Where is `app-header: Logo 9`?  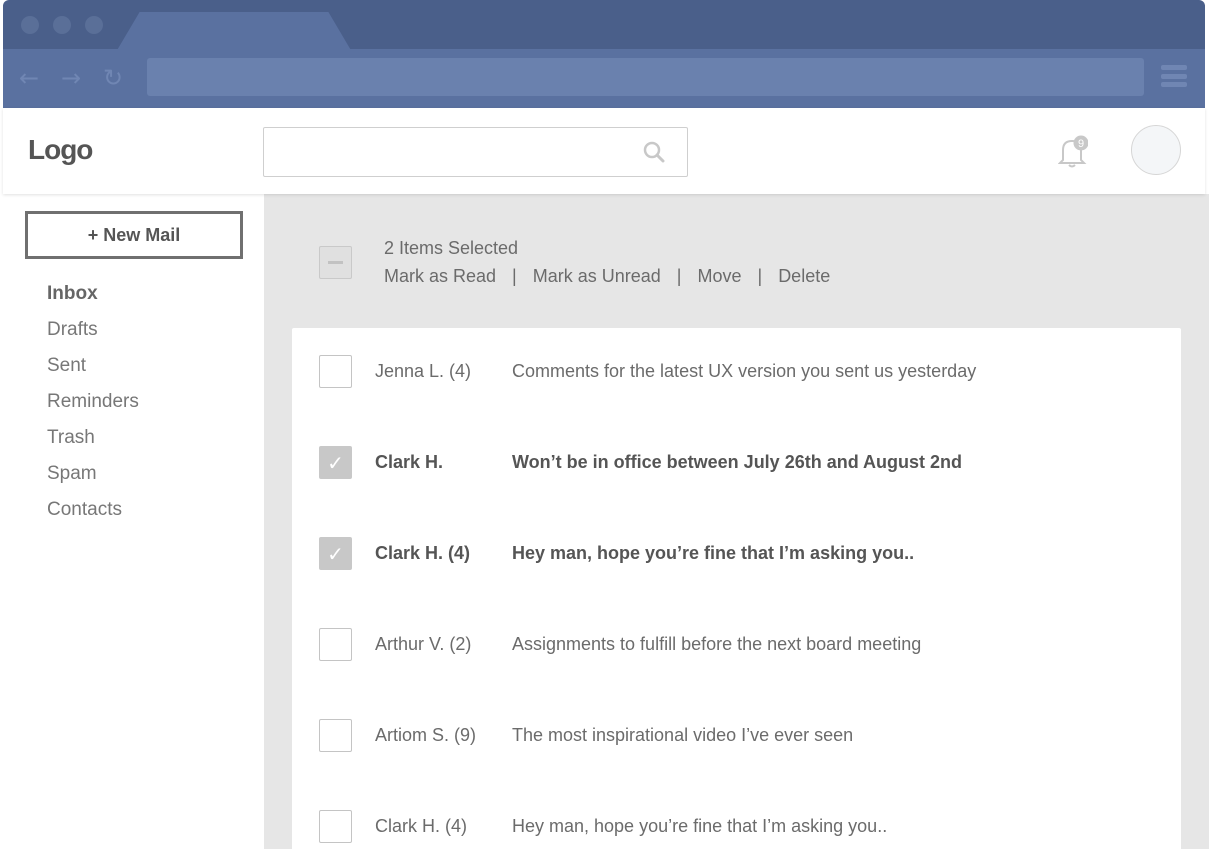
app-header: Logo 9 is located at coordinates (604, 151).